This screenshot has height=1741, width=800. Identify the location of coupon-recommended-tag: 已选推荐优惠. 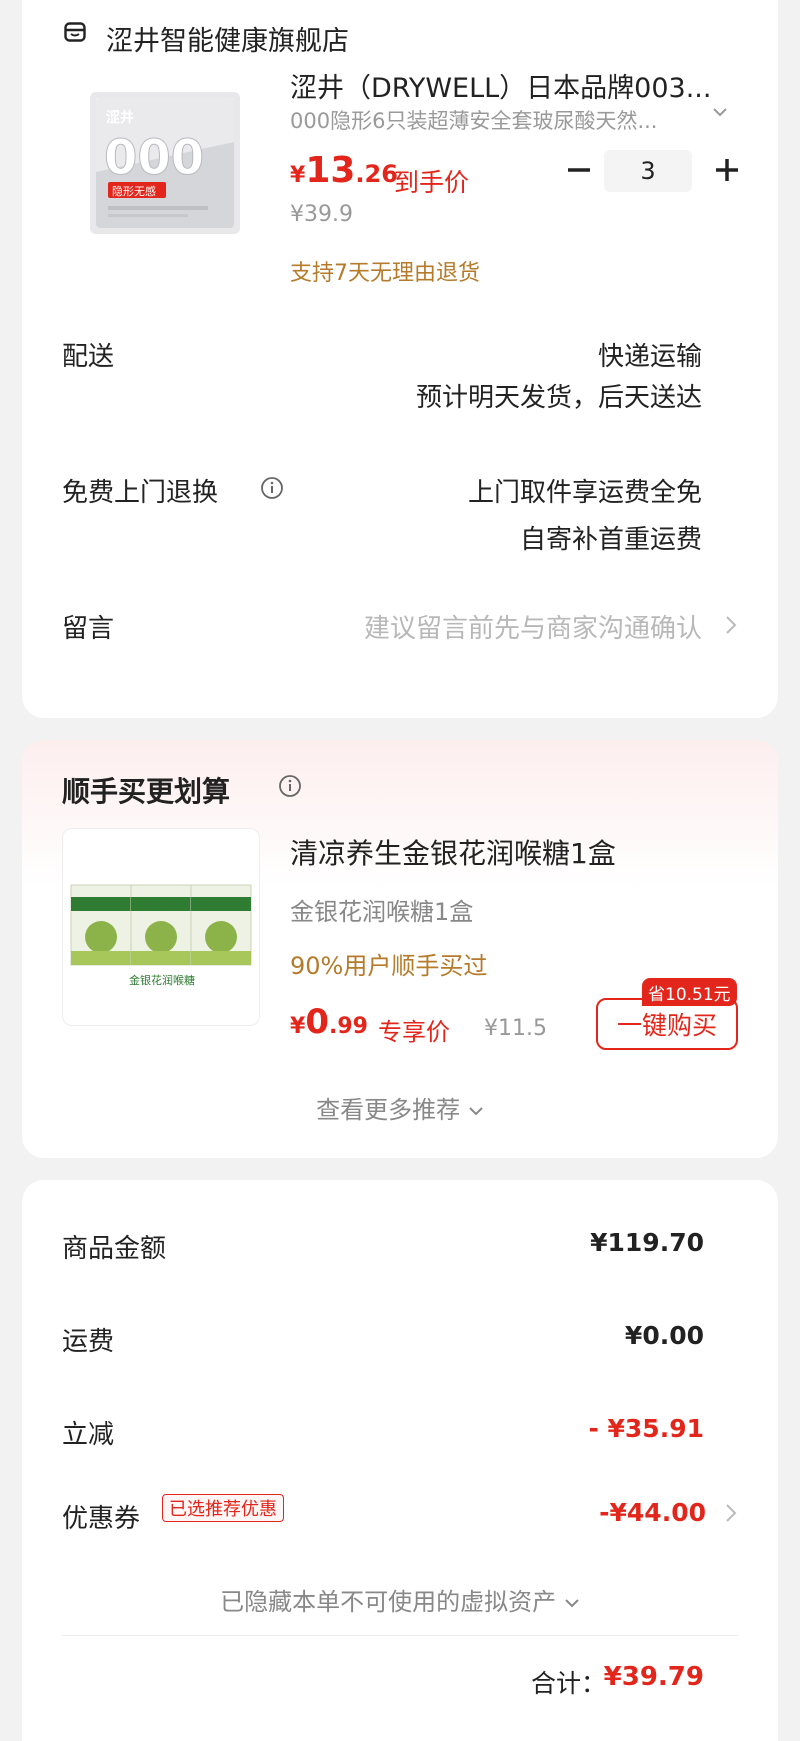
(223, 1508).